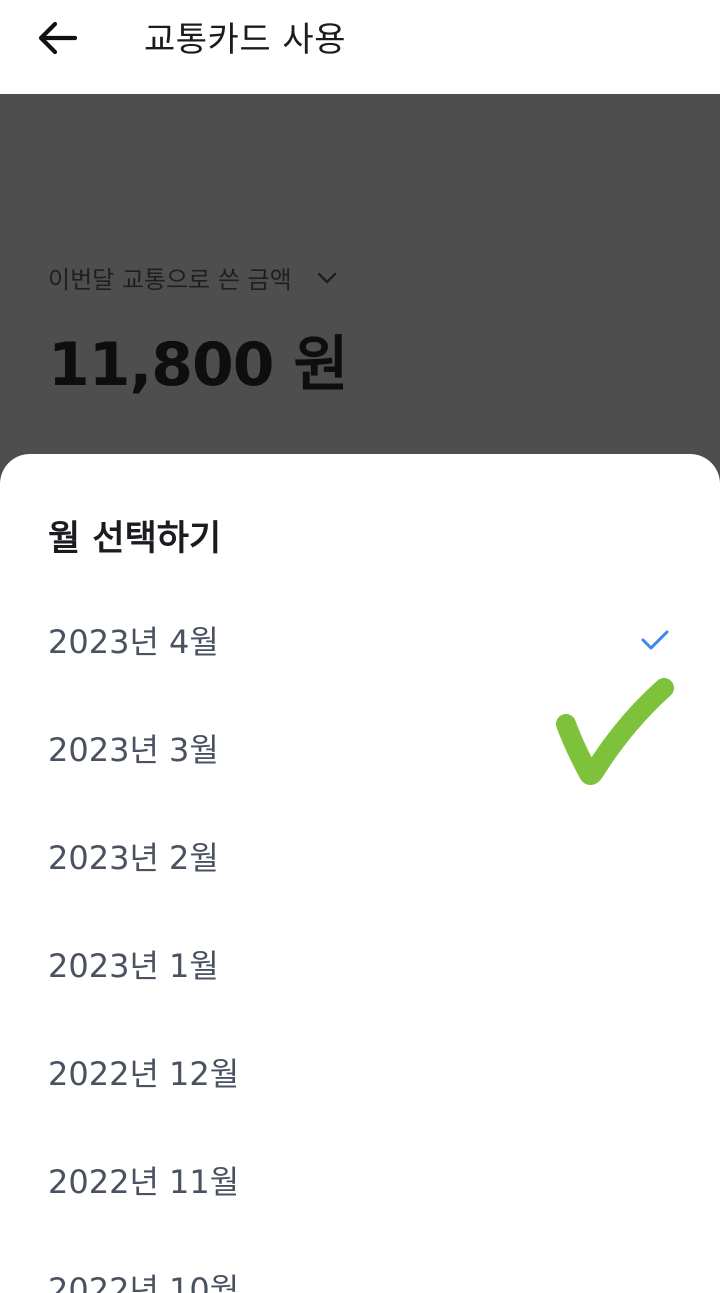 Image resolution: width=720 pixels, height=1293 pixels. Describe the element at coordinates (327, 278) in the screenshot. I see `chevron-down-icon` at that location.